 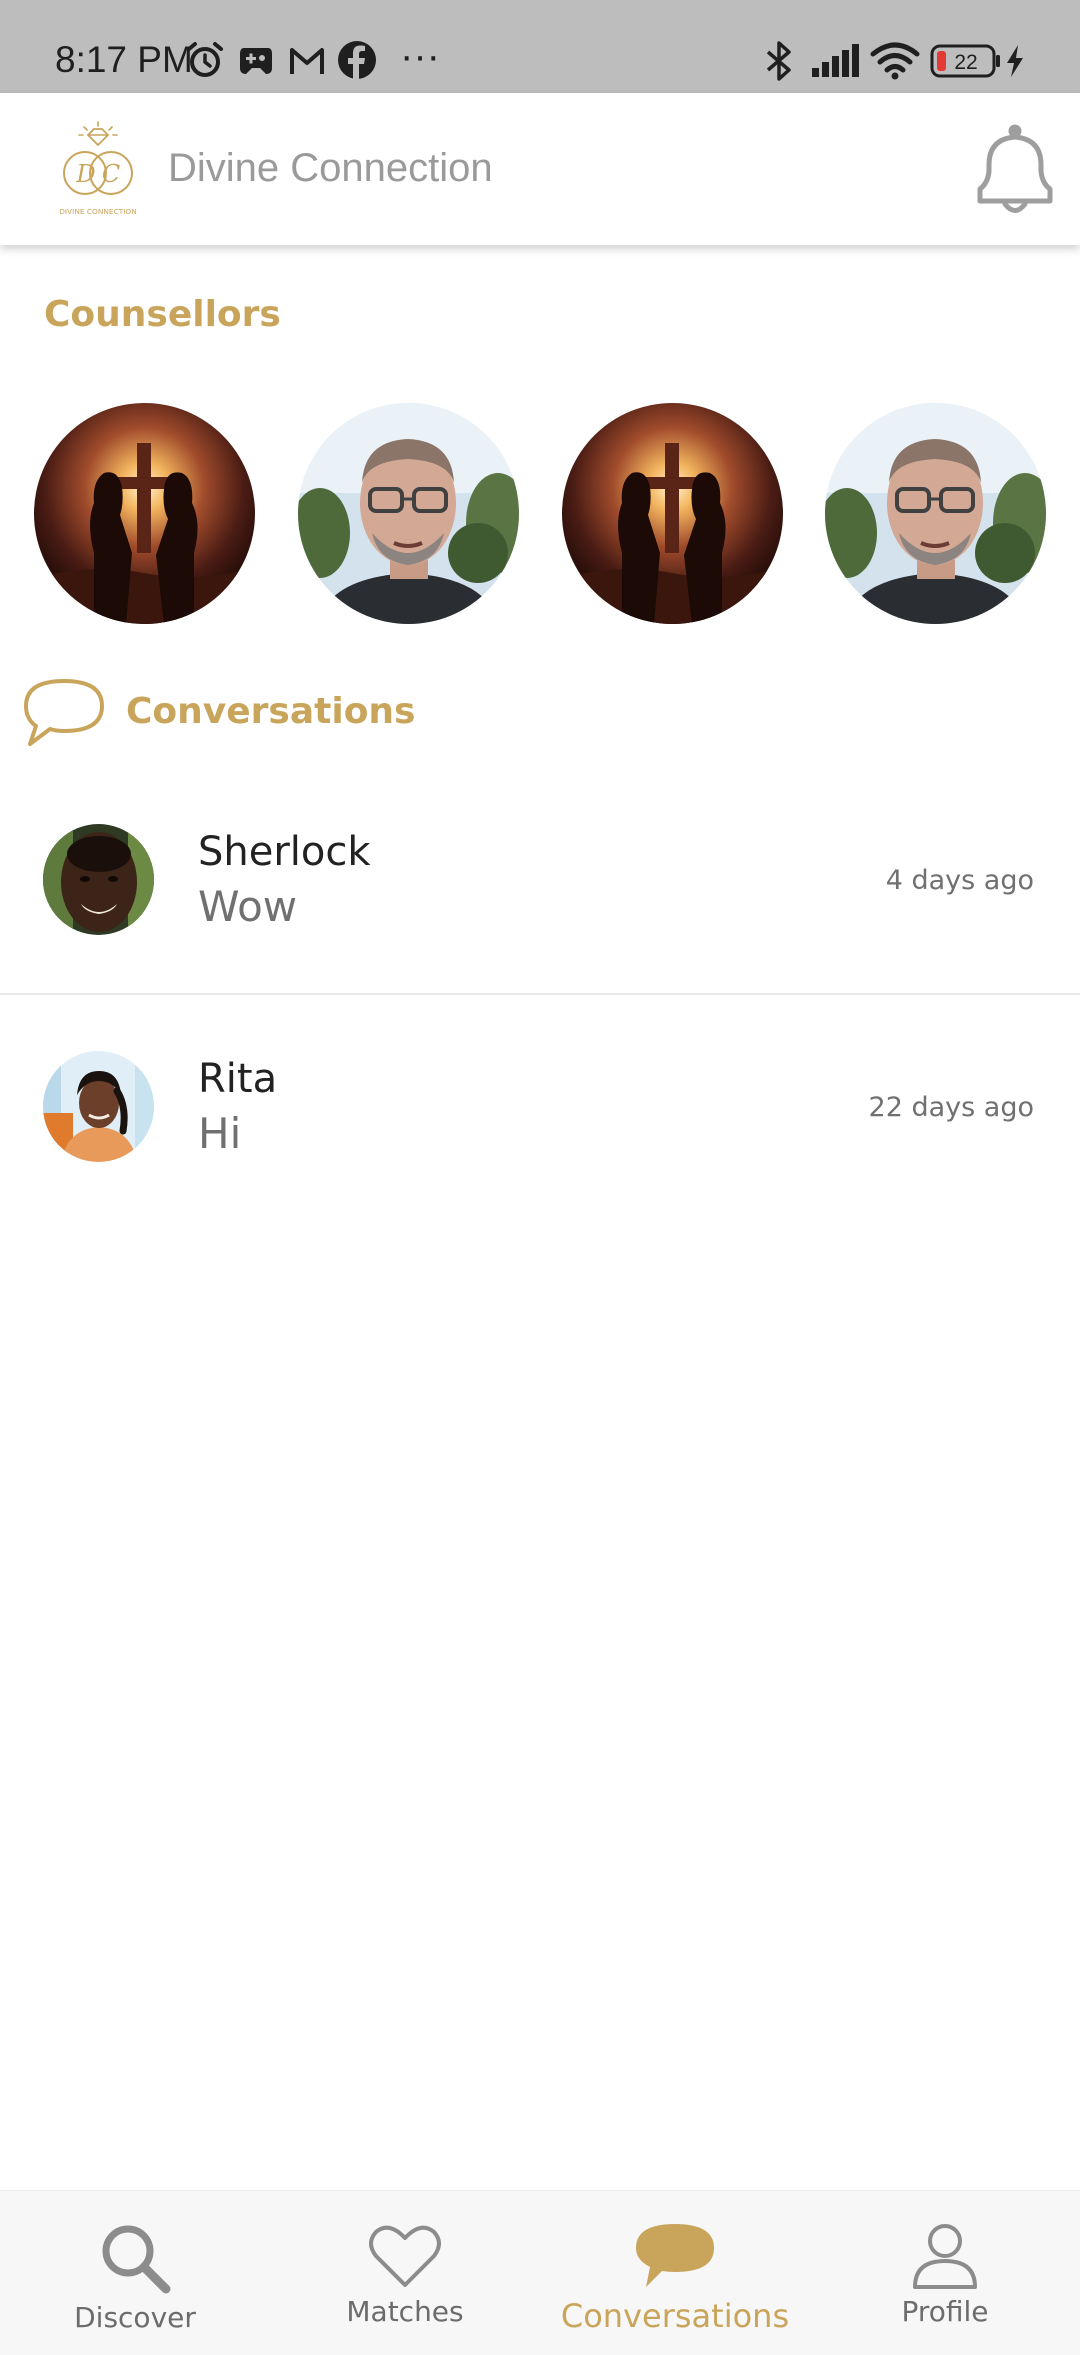 What do you see at coordinates (420, 56) in the screenshot?
I see `more-icon: ···` at bounding box center [420, 56].